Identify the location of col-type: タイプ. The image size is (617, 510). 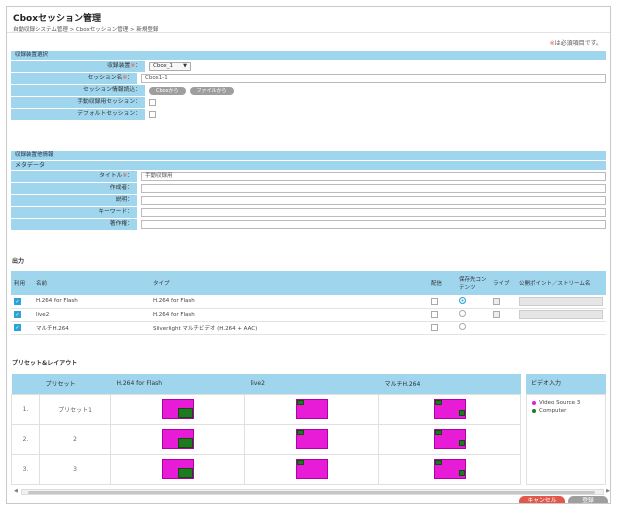
(289, 283).